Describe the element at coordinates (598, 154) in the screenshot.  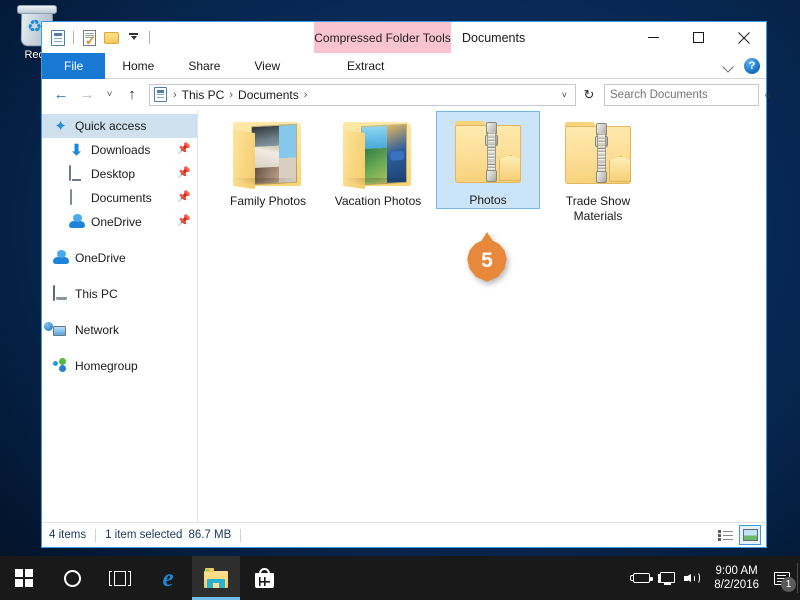
I see `zipped-folder-icon` at that location.